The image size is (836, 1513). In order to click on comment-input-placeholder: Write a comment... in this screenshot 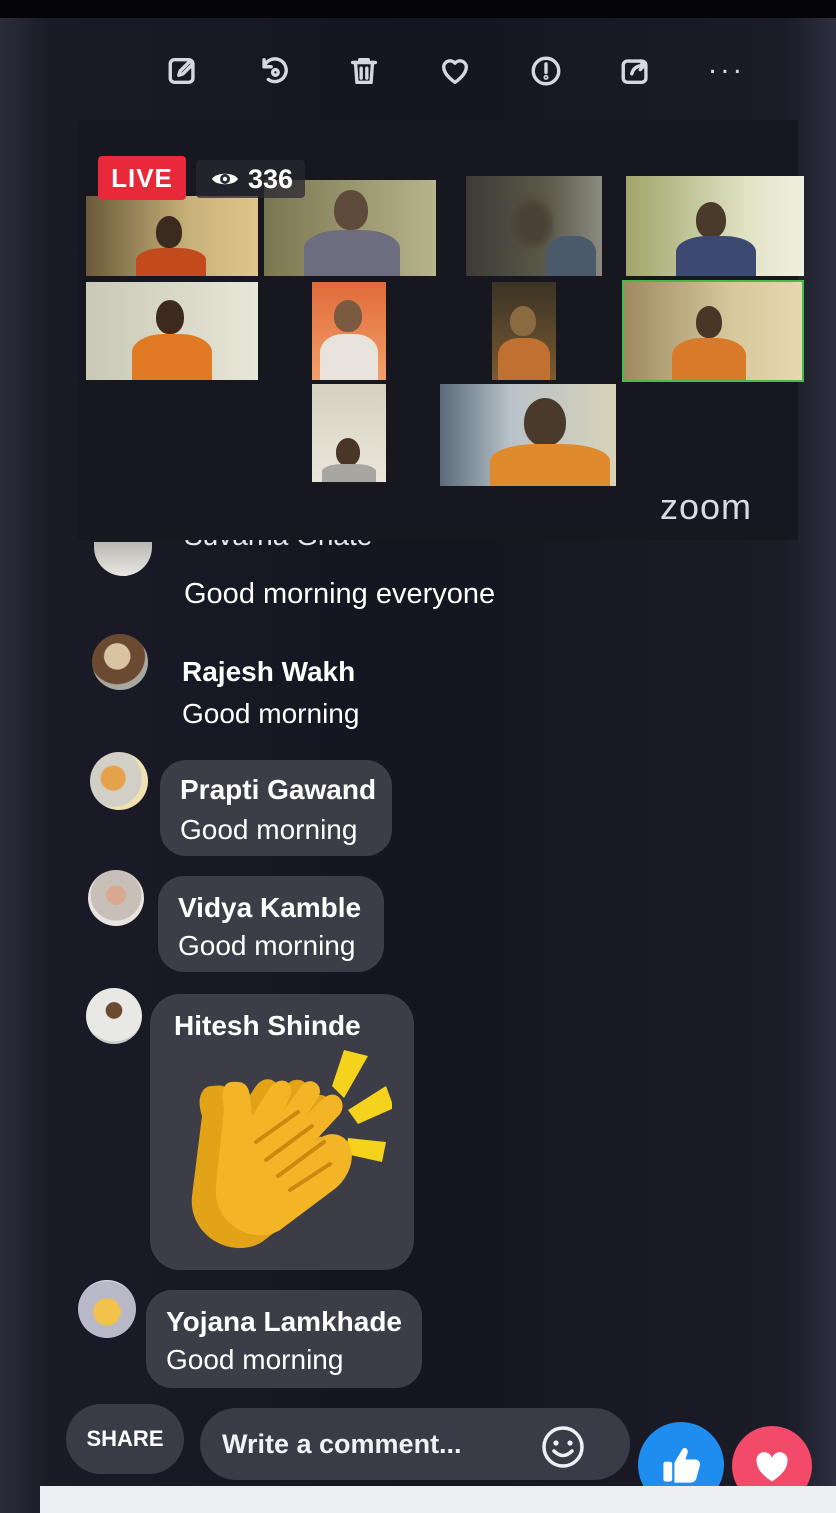, I will do `click(342, 1443)`.